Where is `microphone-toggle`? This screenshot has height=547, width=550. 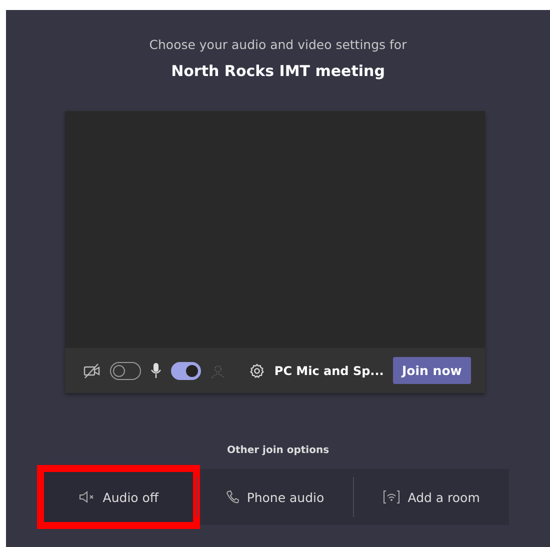 microphone-toggle is located at coordinates (186, 371).